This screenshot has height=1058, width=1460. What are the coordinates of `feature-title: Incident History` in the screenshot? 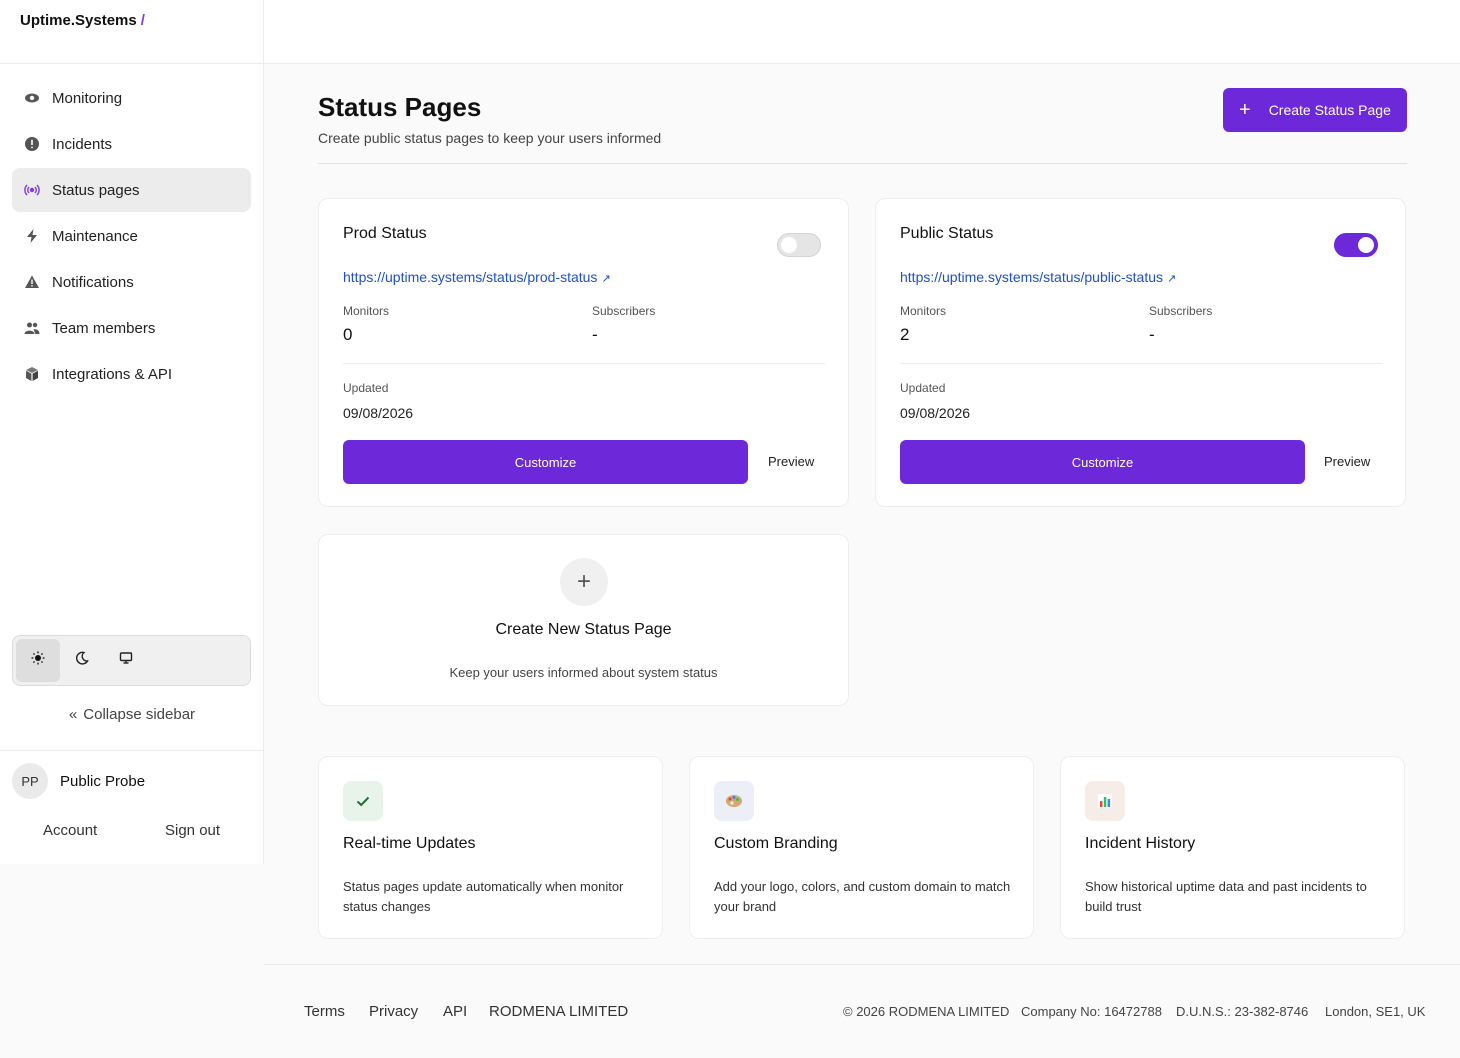 It's located at (1140, 843).